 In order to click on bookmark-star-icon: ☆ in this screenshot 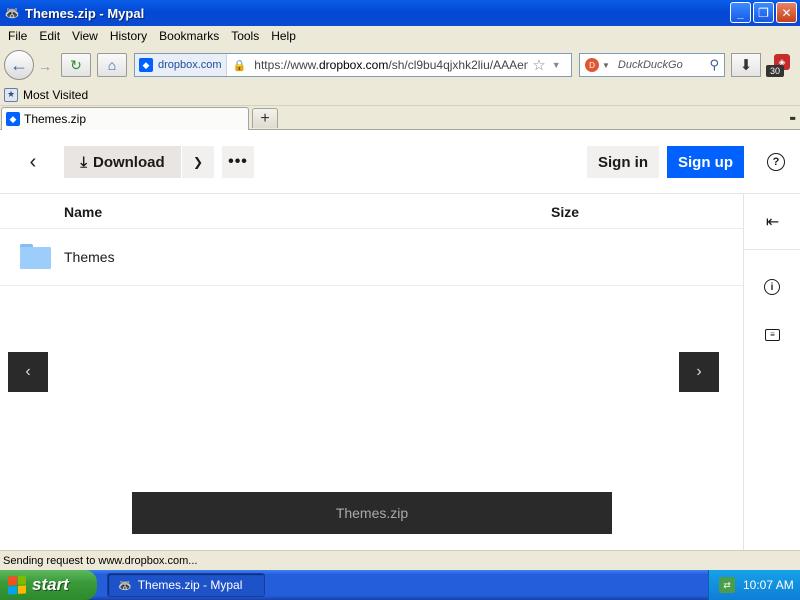, I will do `click(538, 65)`.